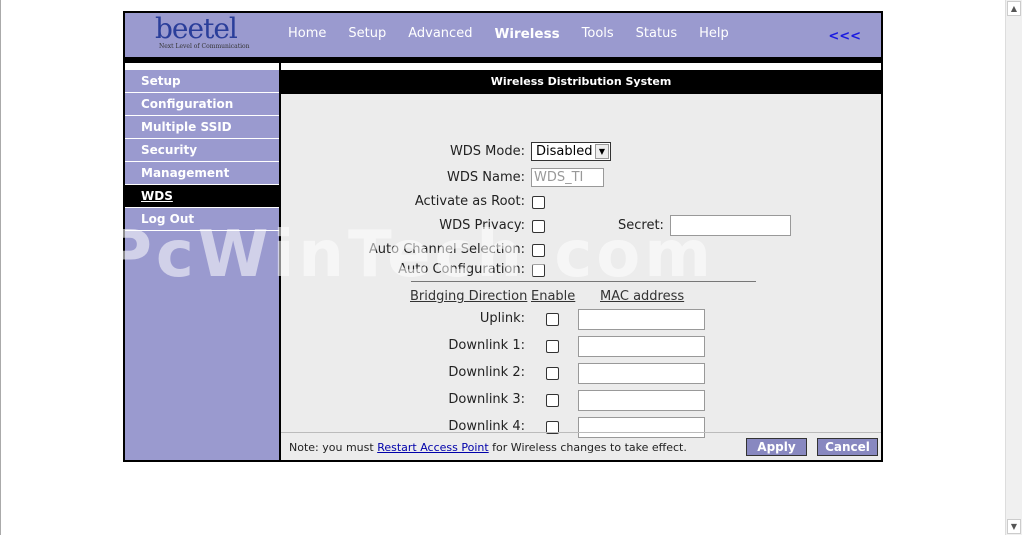  I want to click on apply-button: Apply, so click(776, 447).